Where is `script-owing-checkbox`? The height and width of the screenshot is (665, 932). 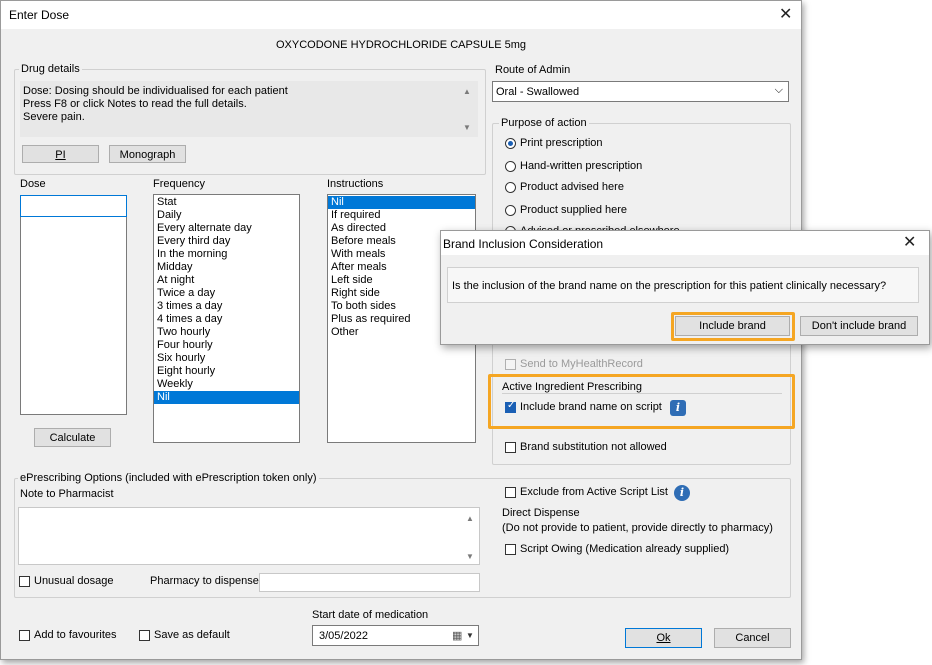 script-owing-checkbox is located at coordinates (510, 549).